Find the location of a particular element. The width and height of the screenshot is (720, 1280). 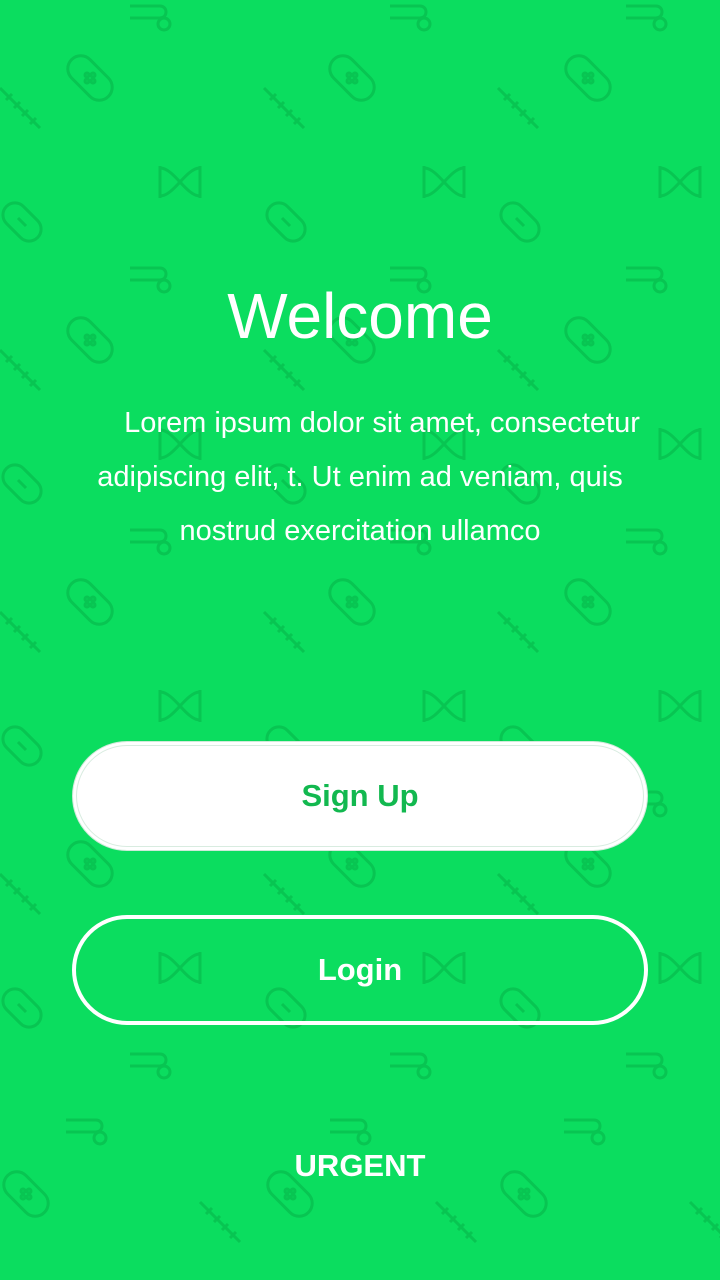

signup-button: Sign Up is located at coordinates (360, 796).